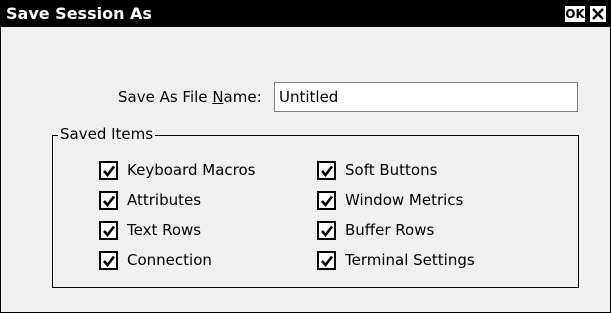  I want to click on file-name-label-prefix: Save As File, so click(165, 97).